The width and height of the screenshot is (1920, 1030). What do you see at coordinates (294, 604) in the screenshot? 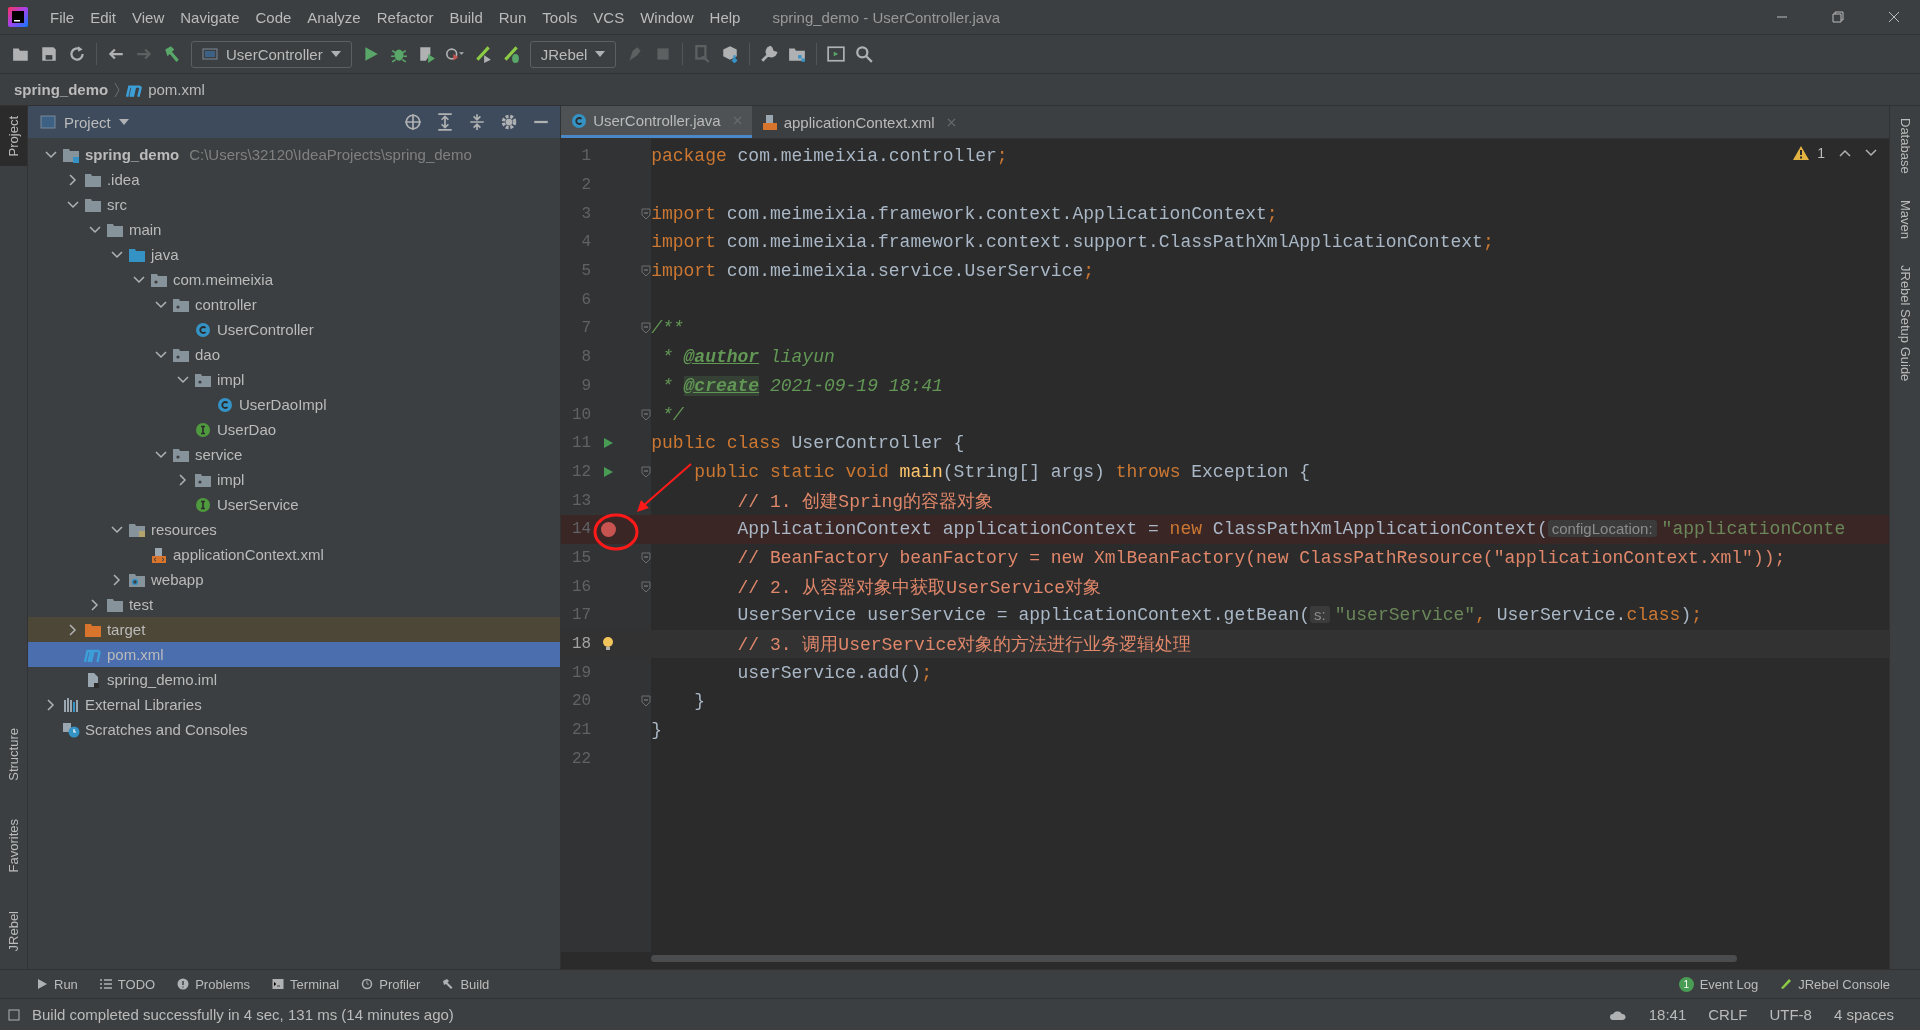
I see `tree-item: test` at bounding box center [294, 604].